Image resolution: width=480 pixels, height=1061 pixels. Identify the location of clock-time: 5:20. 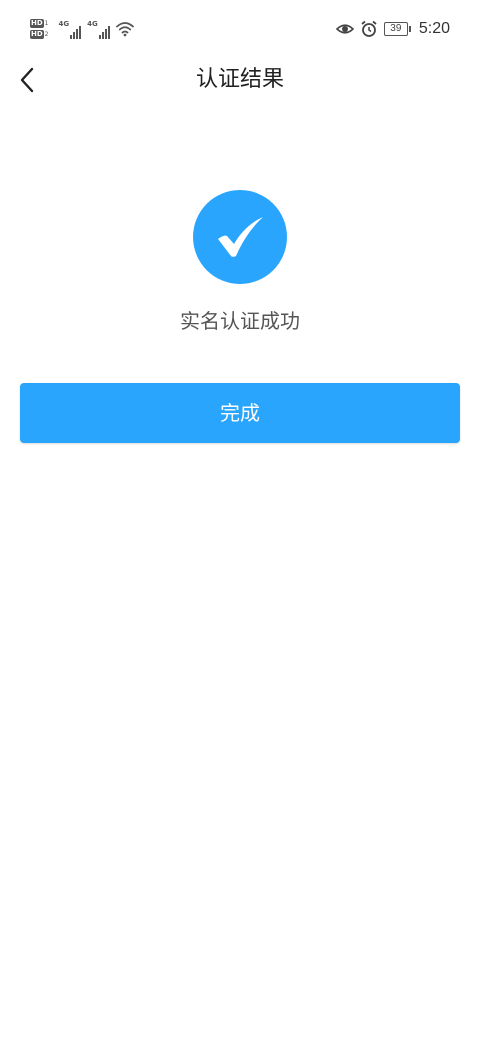
(434, 28).